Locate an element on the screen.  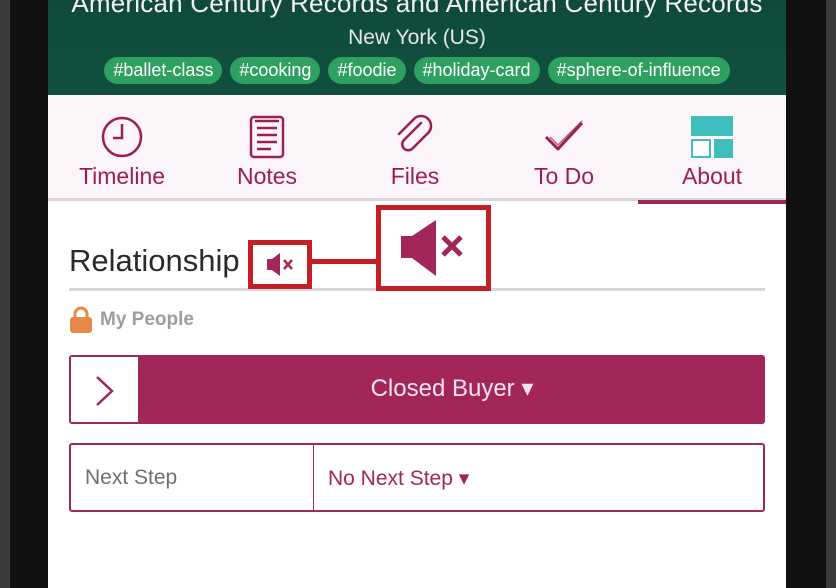
phone-bezel-right is located at coordinates (811, 294).